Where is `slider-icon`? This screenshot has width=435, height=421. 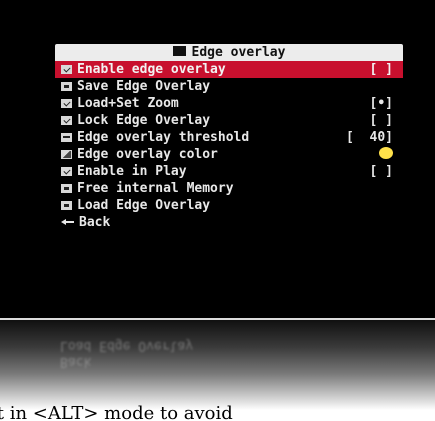 slider-icon is located at coordinates (66, 137).